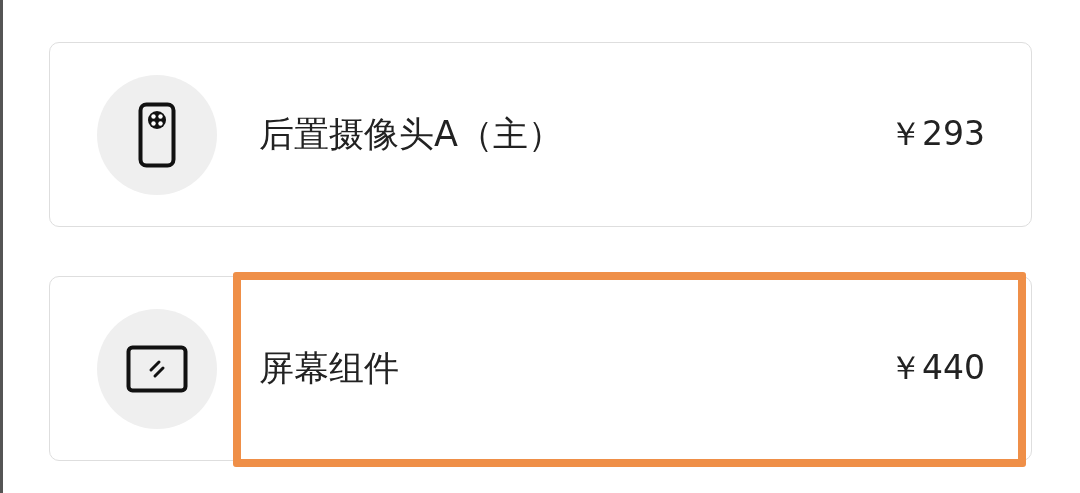  Describe the element at coordinates (411, 134) in the screenshot. I see `part-name: 后置摄像头A（主）` at that location.